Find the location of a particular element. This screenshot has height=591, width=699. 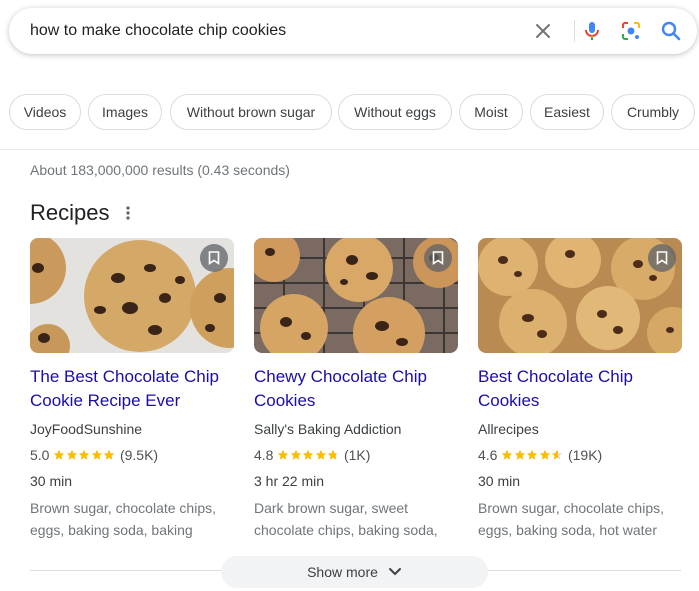

show-more-button: Show more is located at coordinates (354, 572).